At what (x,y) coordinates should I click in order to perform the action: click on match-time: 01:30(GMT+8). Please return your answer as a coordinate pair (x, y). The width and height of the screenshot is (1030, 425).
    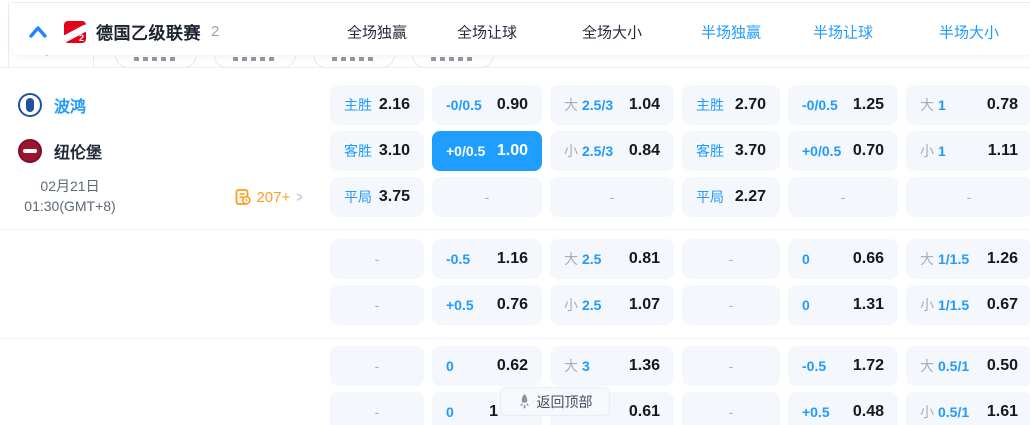
    Looking at the image, I should click on (70, 206).